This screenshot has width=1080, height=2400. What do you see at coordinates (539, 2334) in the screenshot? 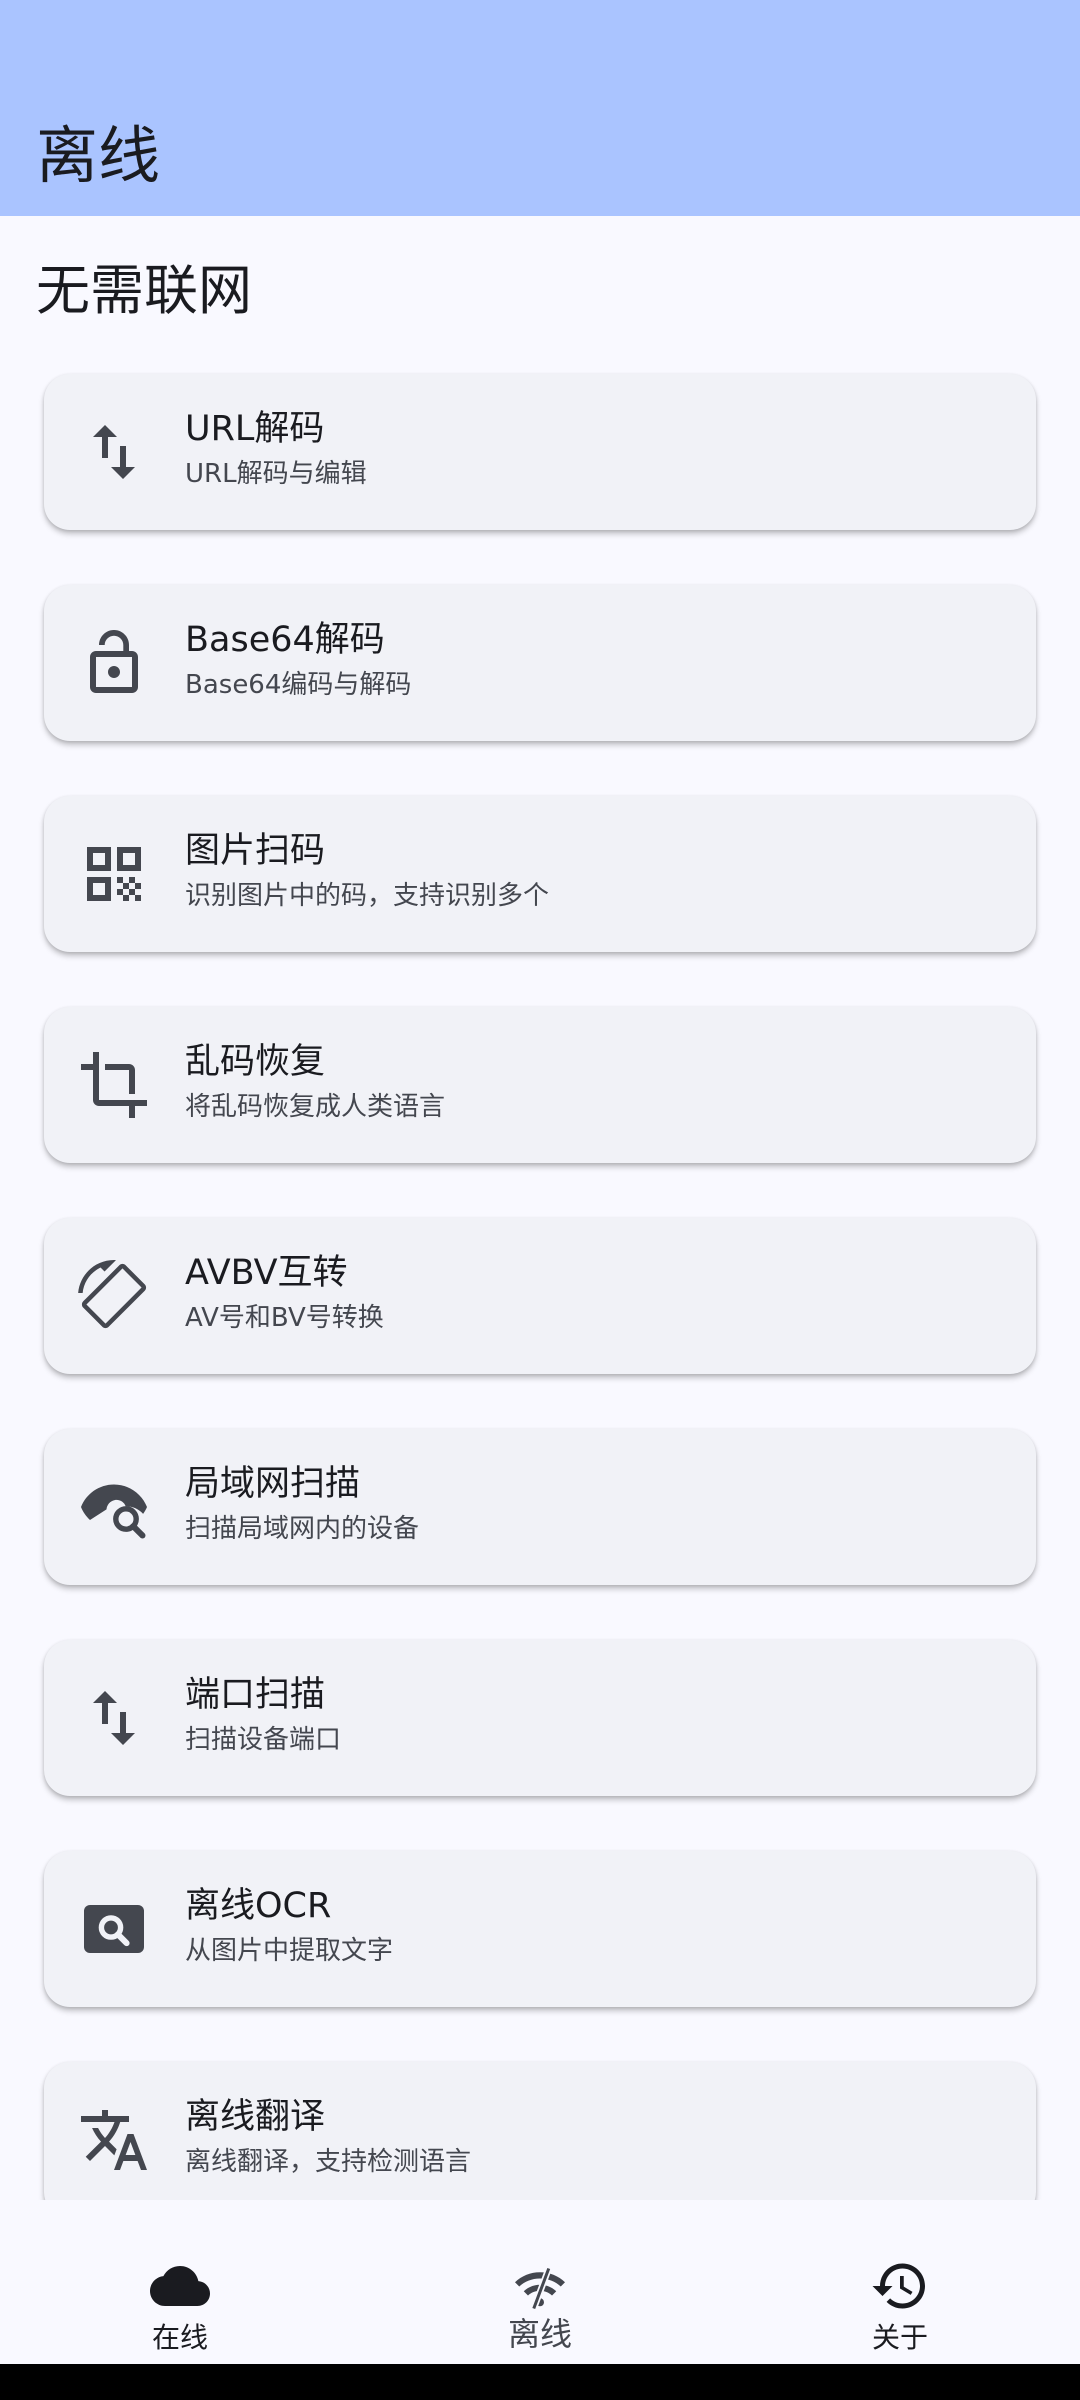
I see `nav-label: 离线` at bounding box center [539, 2334].